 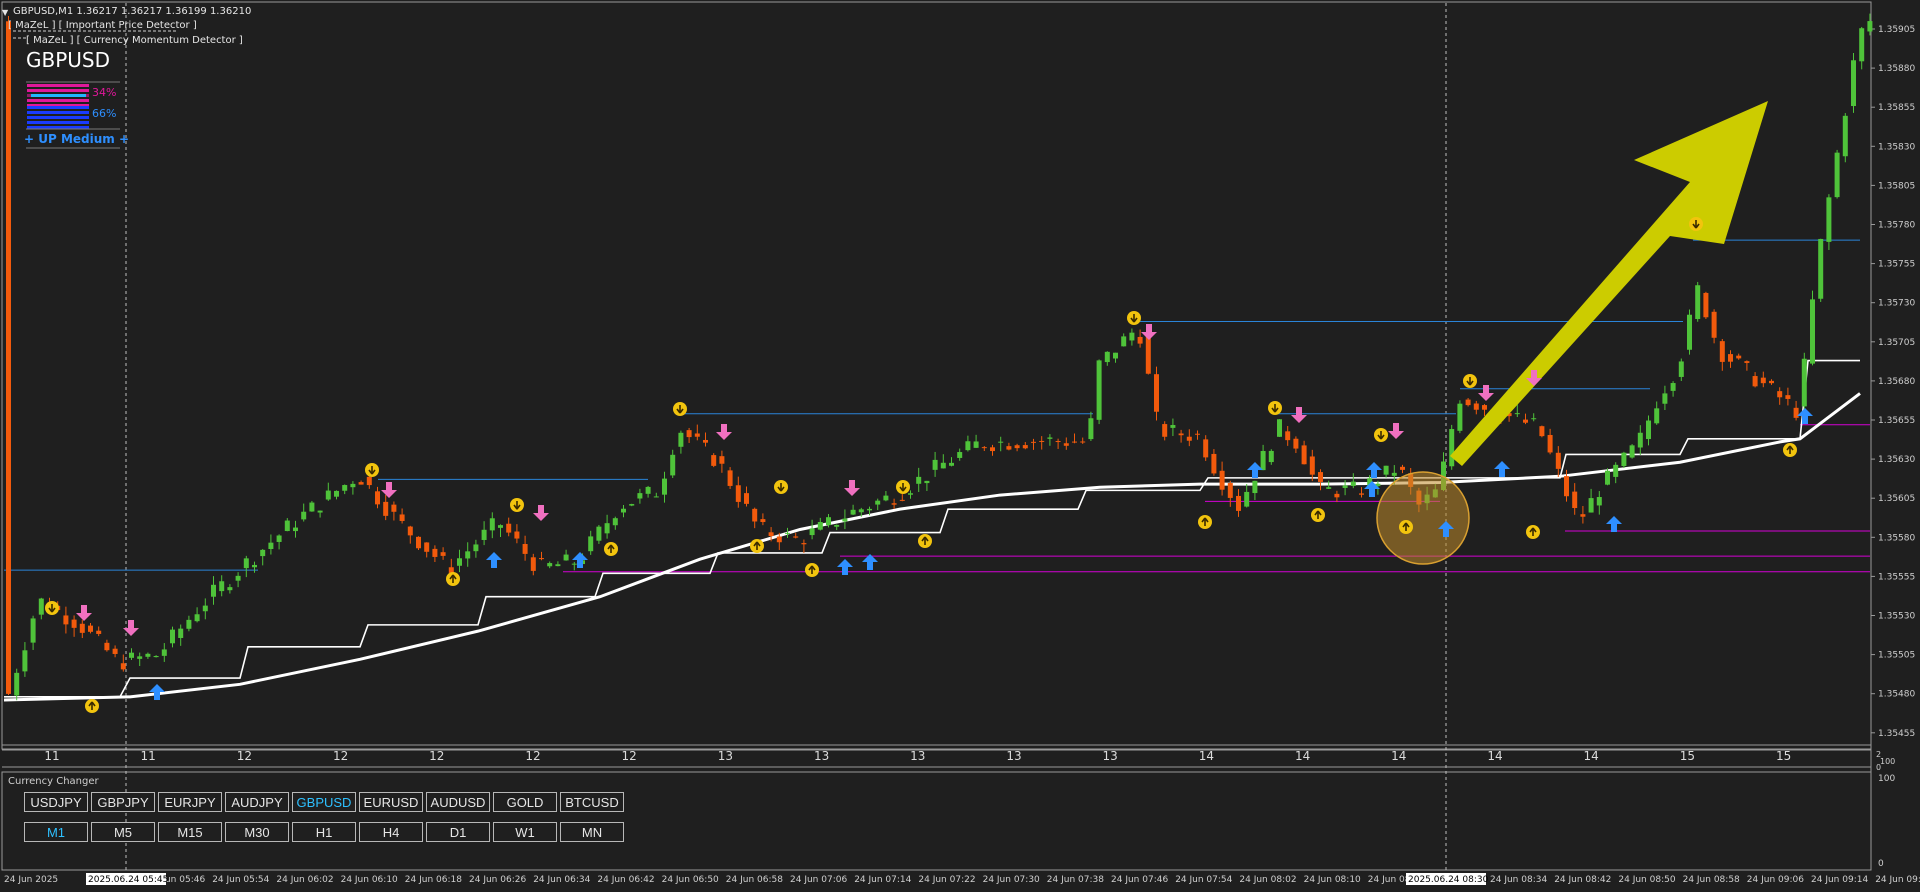 What do you see at coordinates (190, 802) in the screenshot?
I see `symbol-button-eurjpy: EURJPY` at bounding box center [190, 802].